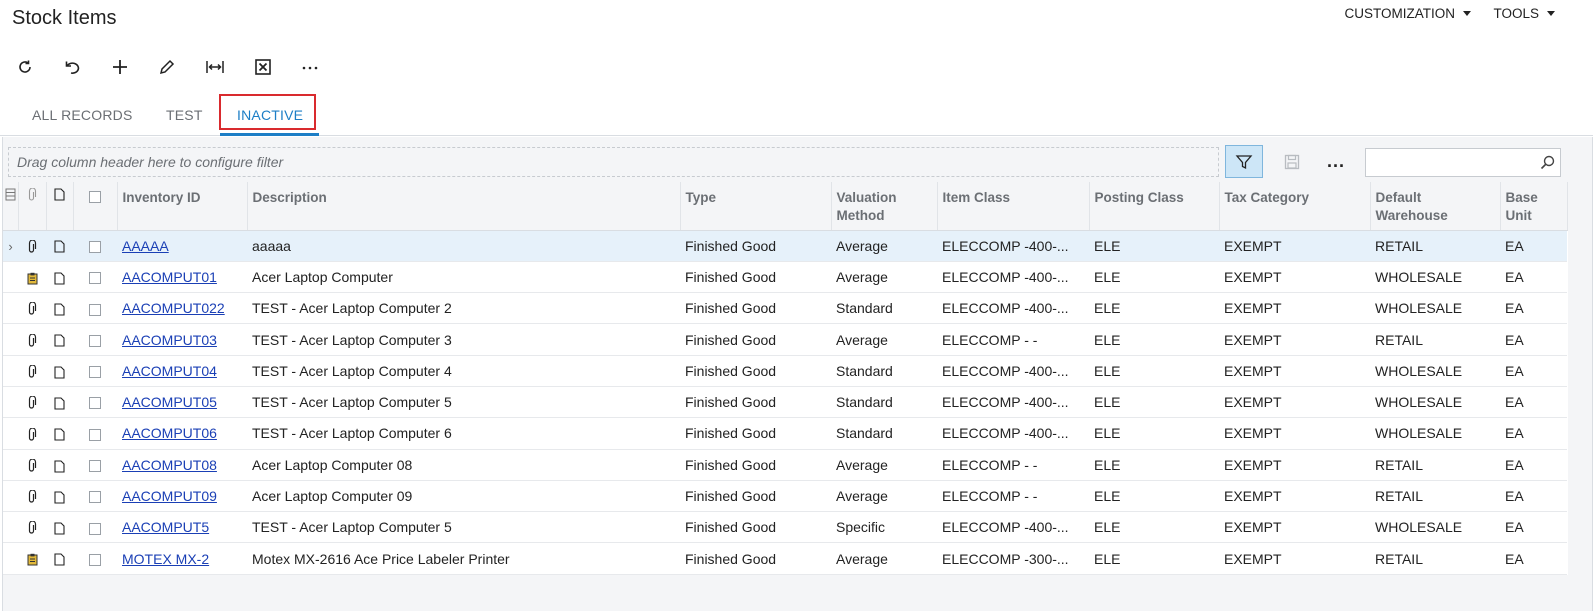  Describe the element at coordinates (25, 67) in the screenshot. I see `refresh-button` at that location.